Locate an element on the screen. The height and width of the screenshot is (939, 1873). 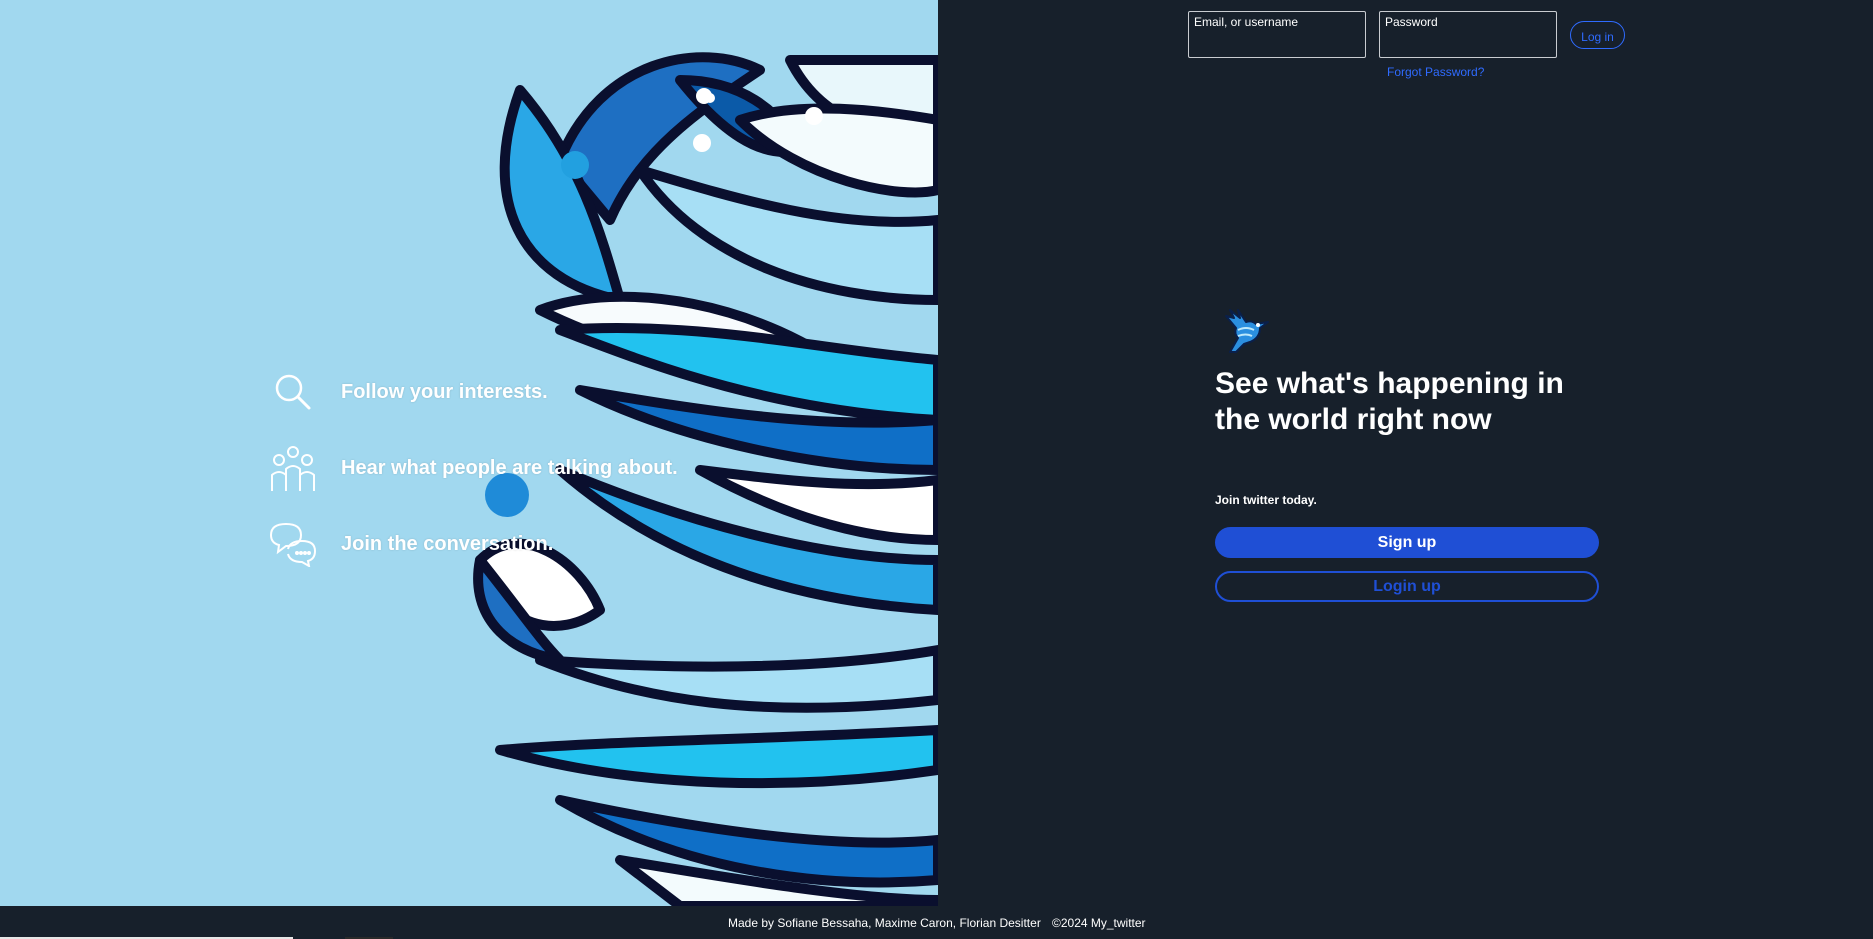
password-label: Password is located at coordinates (1411, 22).